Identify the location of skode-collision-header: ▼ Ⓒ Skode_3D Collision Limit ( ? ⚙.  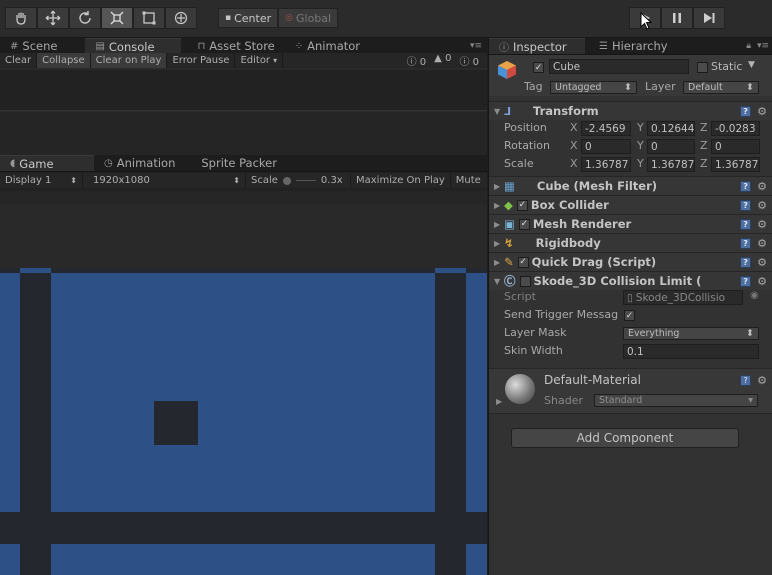
(630, 280).